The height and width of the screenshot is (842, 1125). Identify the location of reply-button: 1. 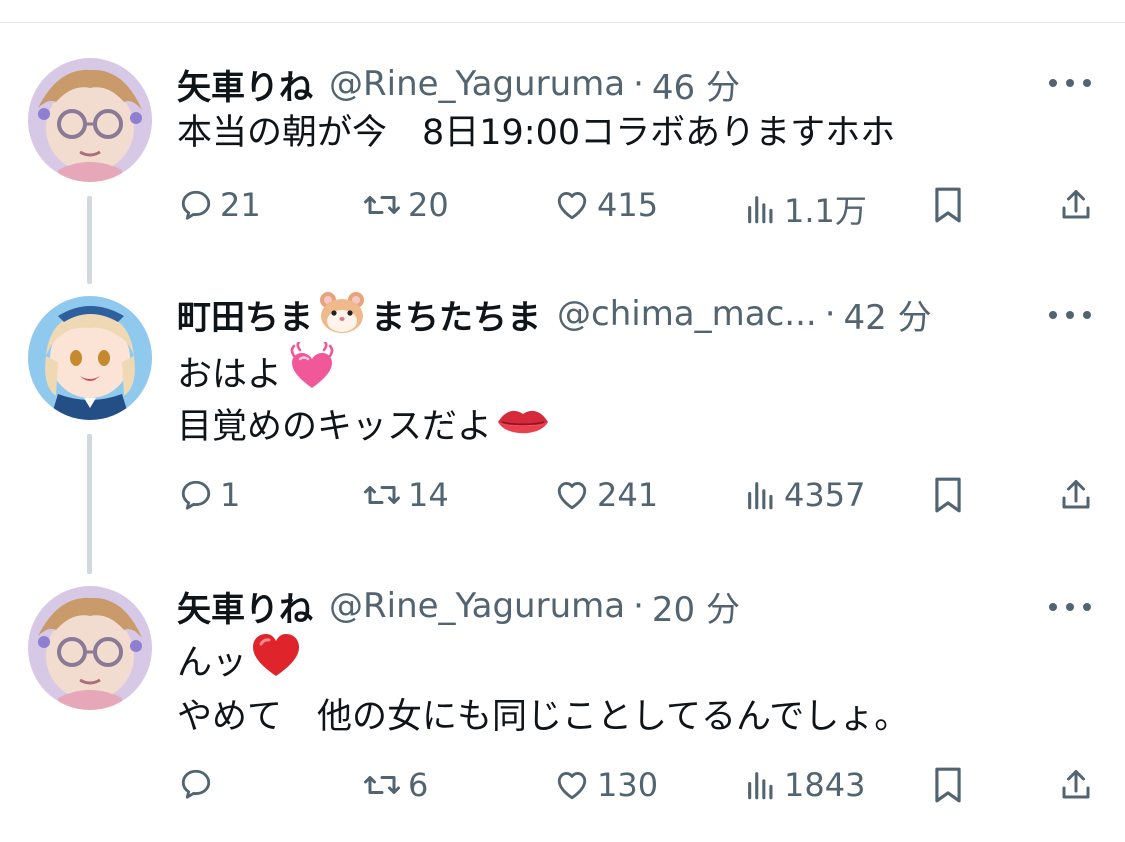
(209, 495).